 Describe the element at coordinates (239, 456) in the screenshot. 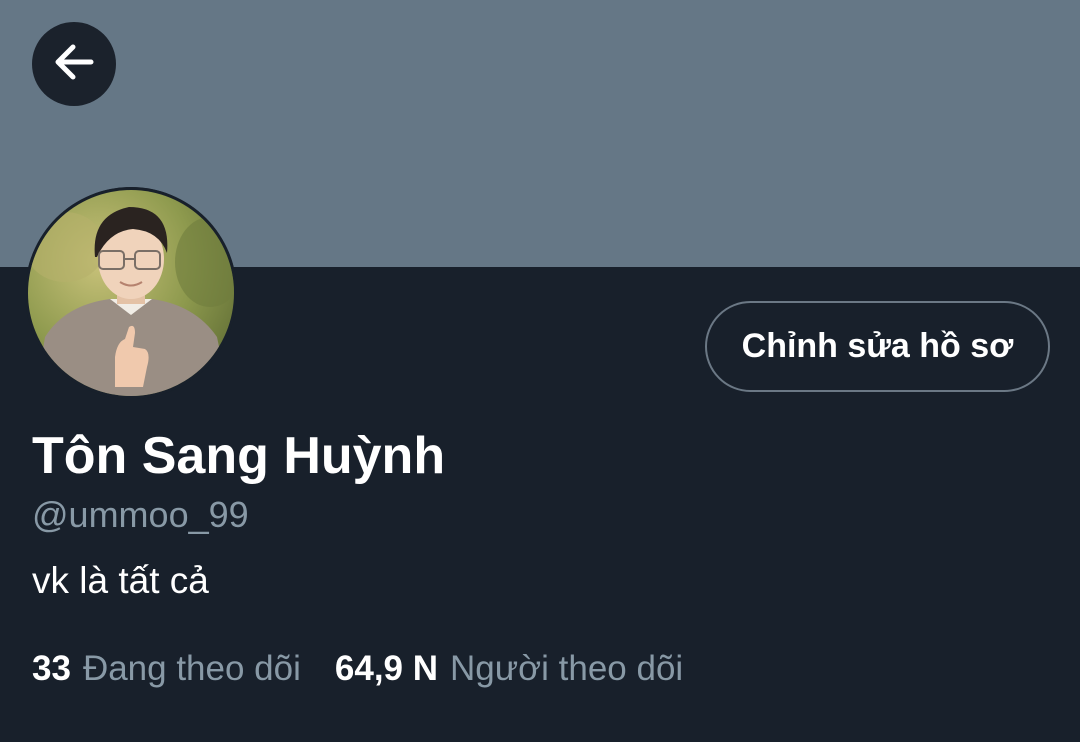

I see `display-name: Tôn Sang Huỳnh` at that location.